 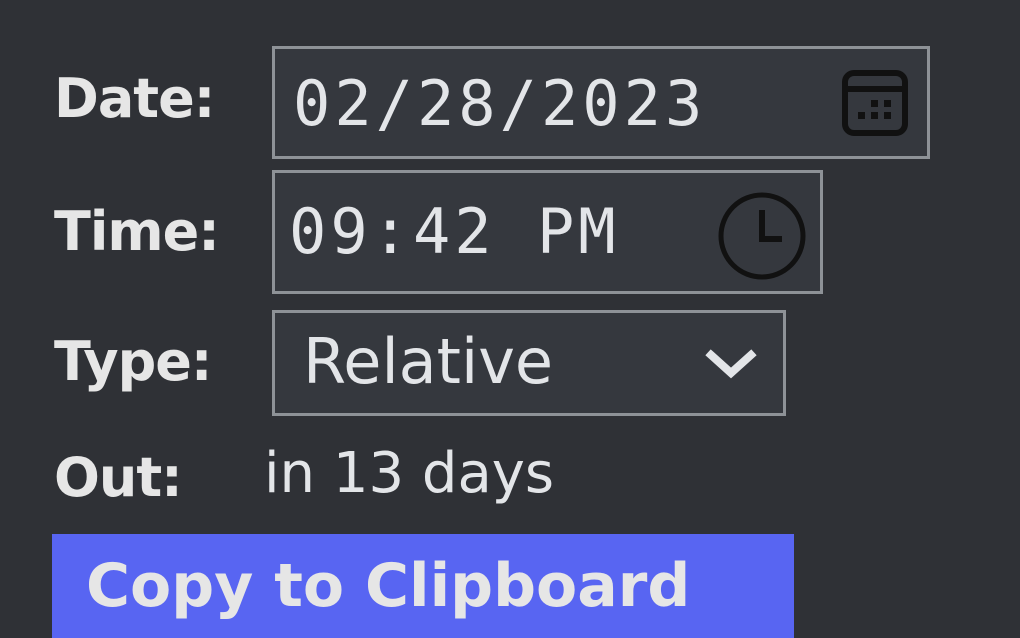 I want to click on chevron-down-icon, so click(x=731, y=366).